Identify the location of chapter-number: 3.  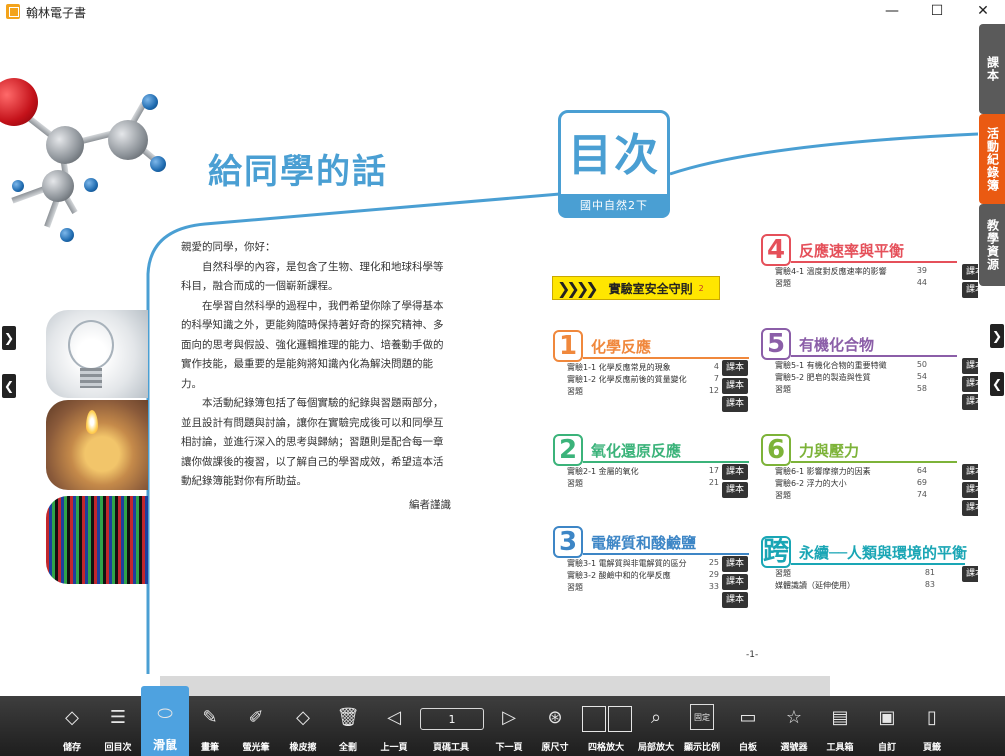
(568, 542).